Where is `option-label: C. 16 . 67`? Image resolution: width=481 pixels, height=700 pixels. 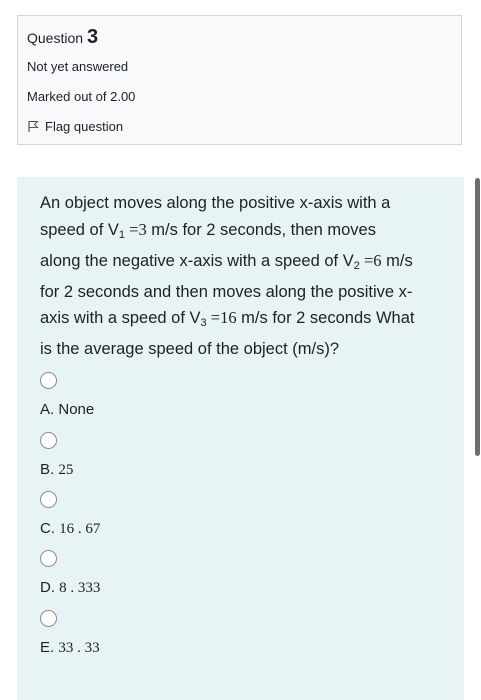 option-label: C. 16 . 67 is located at coordinates (70, 529).